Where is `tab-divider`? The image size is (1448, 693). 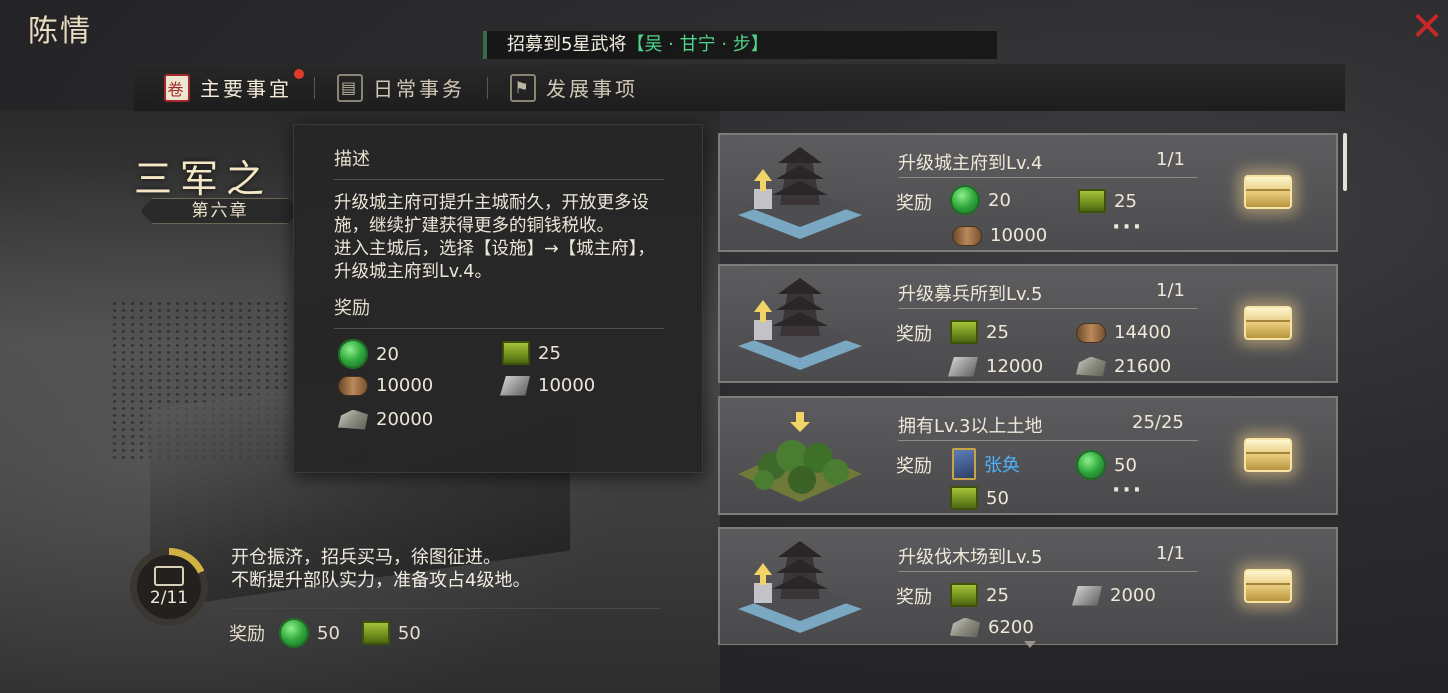
tab-divider is located at coordinates (314, 87).